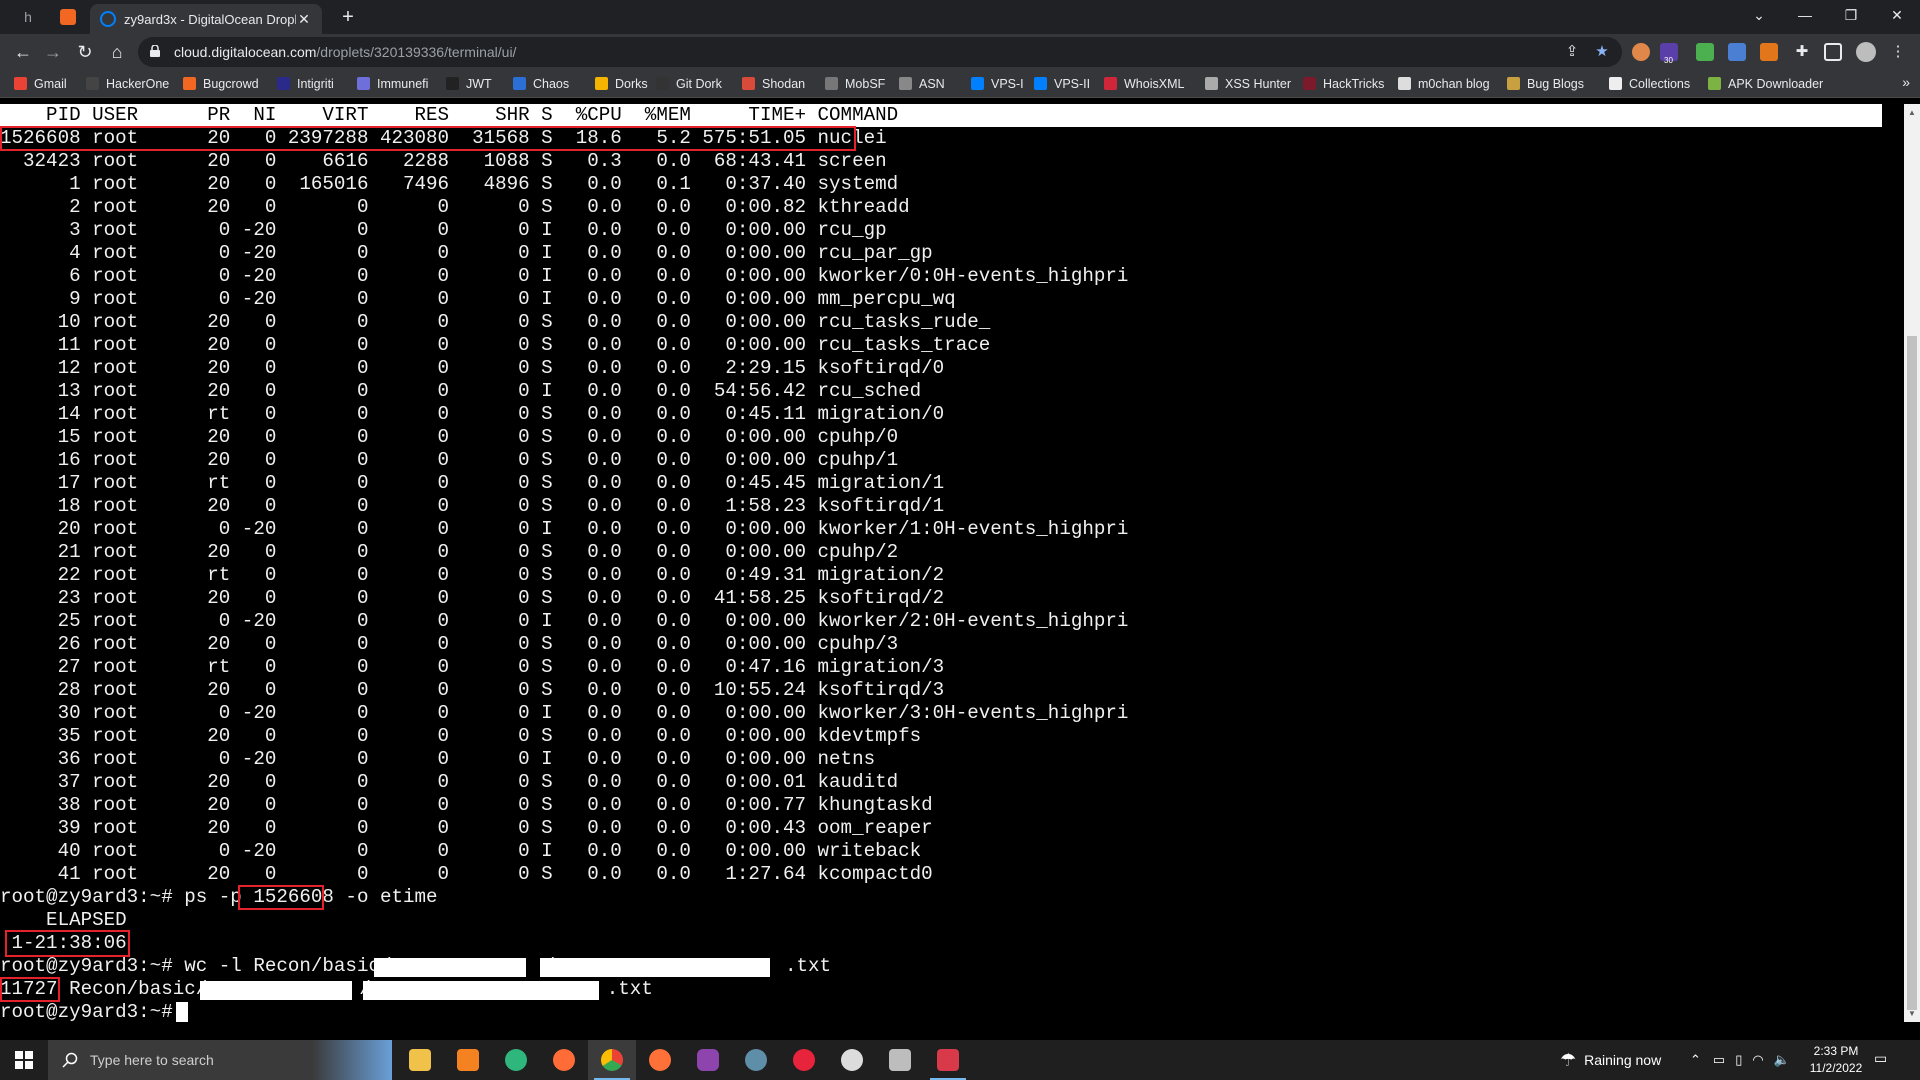  What do you see at coordinates (206, 19) in the screenshot?
I see `tab-droplet: zy9ard3x - DigitalOcean Droplet ✕` at bounding box center [206, 19].